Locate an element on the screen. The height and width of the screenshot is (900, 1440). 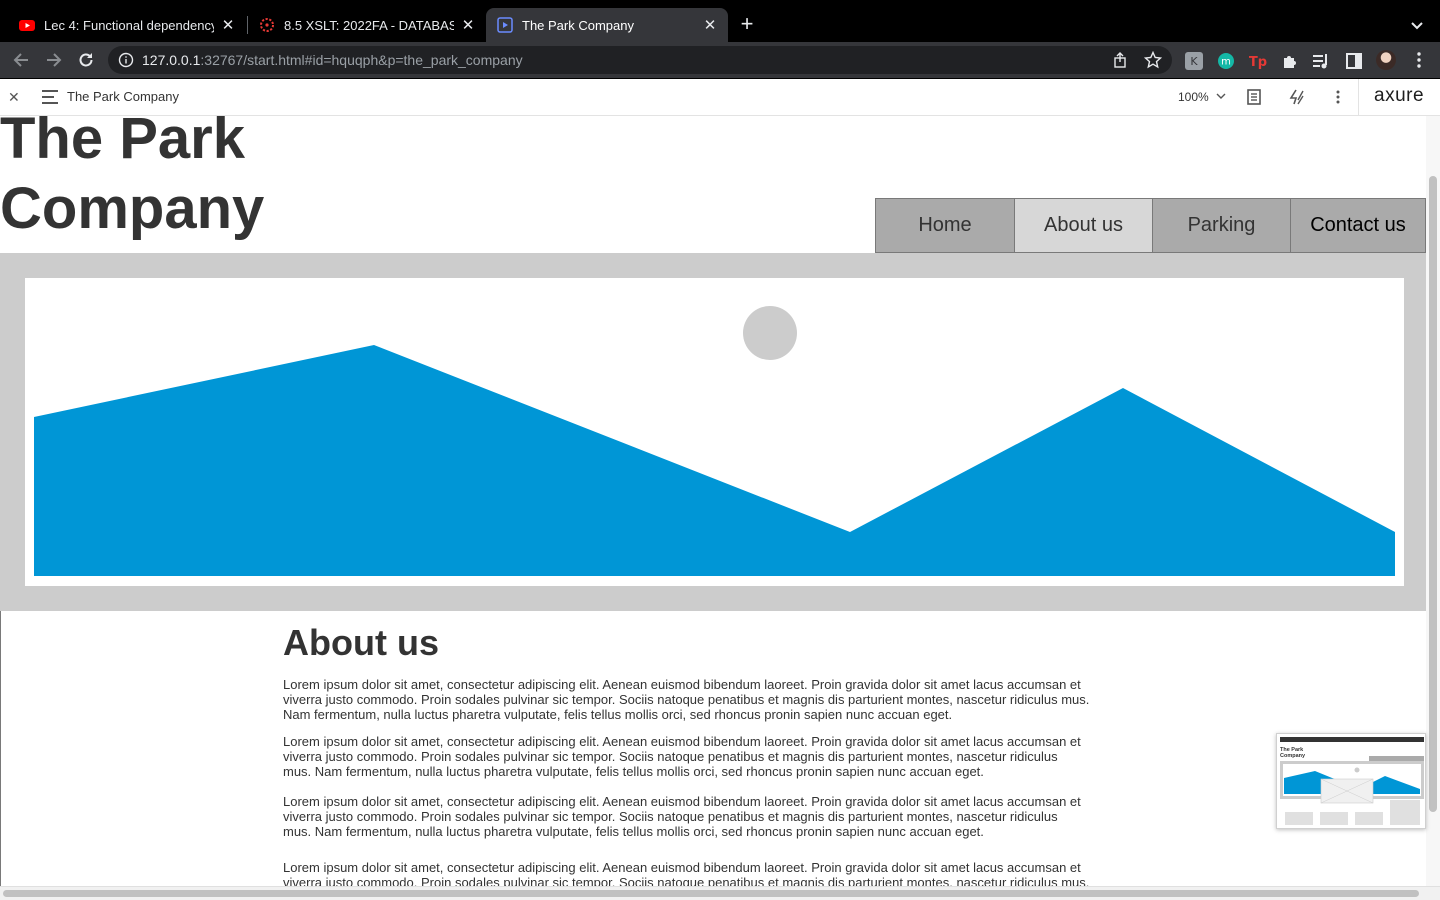
nav-parking: Parking is located at coordinates (1221, 225).